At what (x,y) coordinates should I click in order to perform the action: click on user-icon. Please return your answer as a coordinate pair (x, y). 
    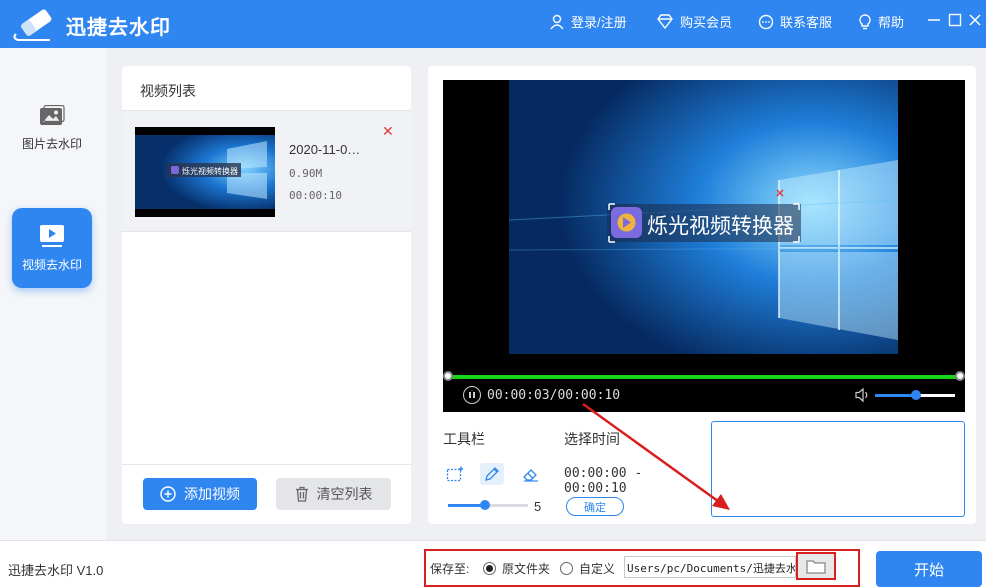
    Looking at the image, I should click on (557, 21).